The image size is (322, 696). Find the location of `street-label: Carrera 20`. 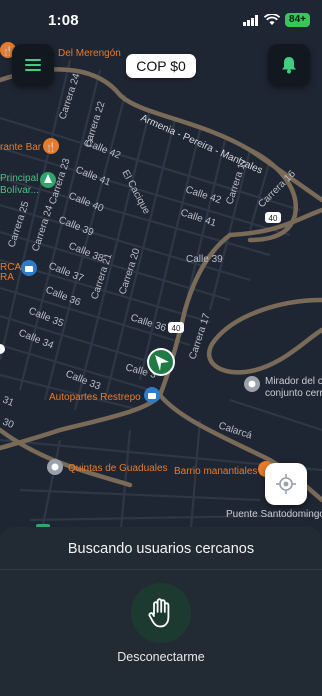

street-label: Carrera 20 is located at coordinates (129, 271).